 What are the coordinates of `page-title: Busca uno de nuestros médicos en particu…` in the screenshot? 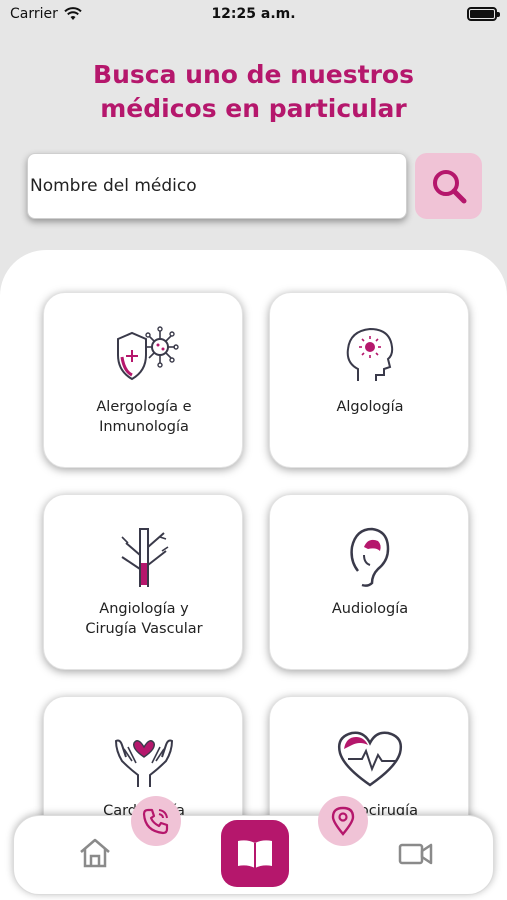 It's located at (253, 92).